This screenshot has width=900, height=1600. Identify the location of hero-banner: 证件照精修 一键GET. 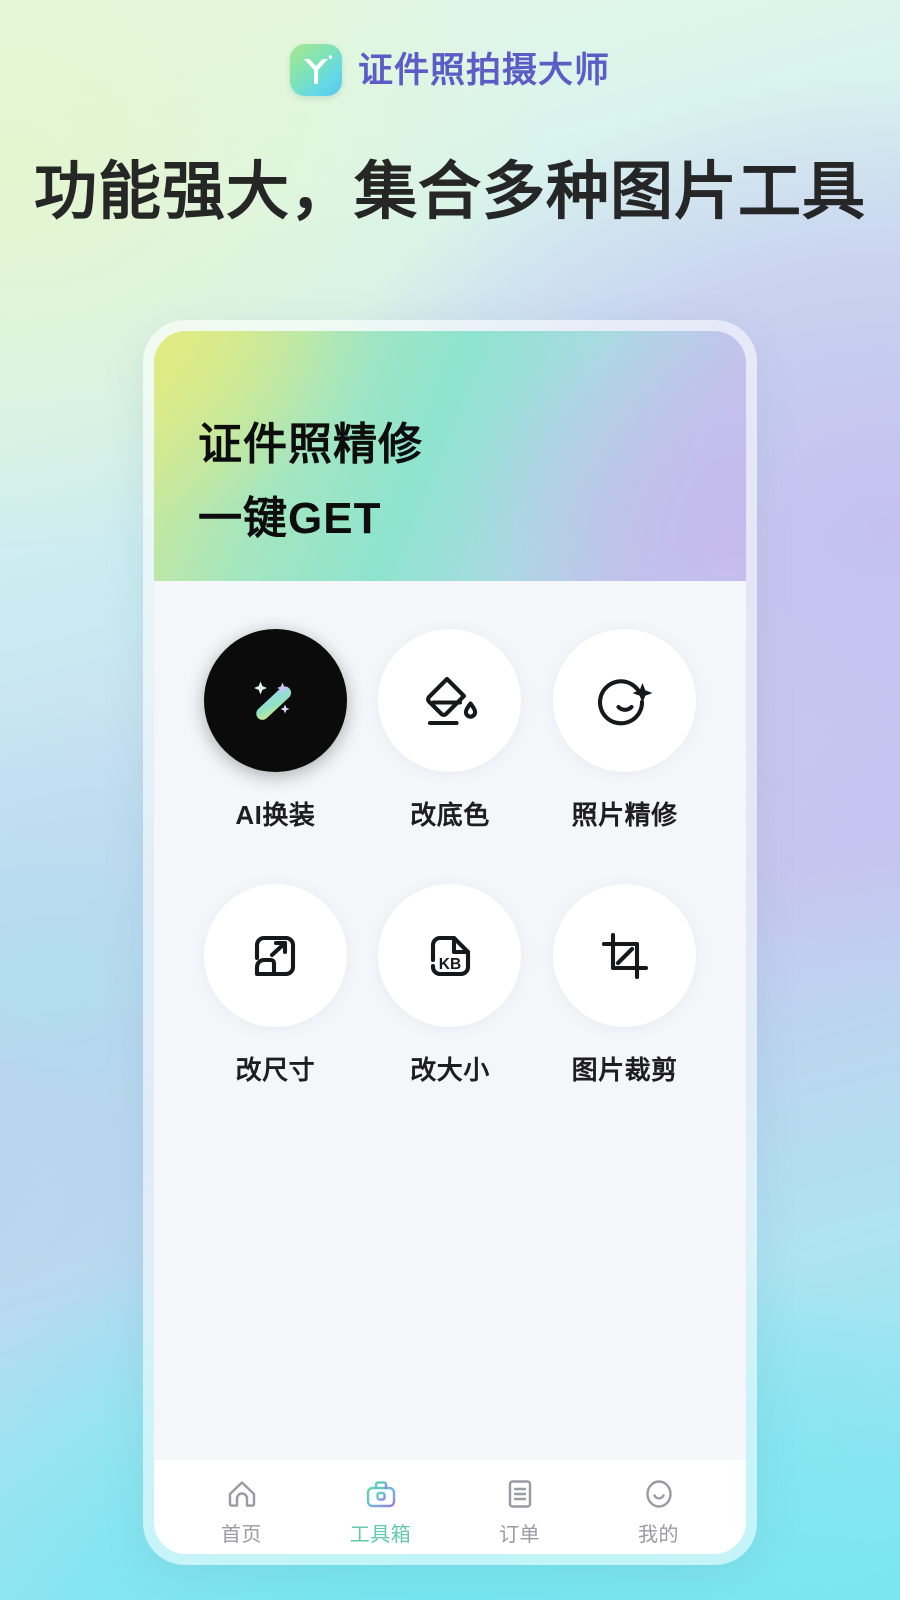
(450, 456).